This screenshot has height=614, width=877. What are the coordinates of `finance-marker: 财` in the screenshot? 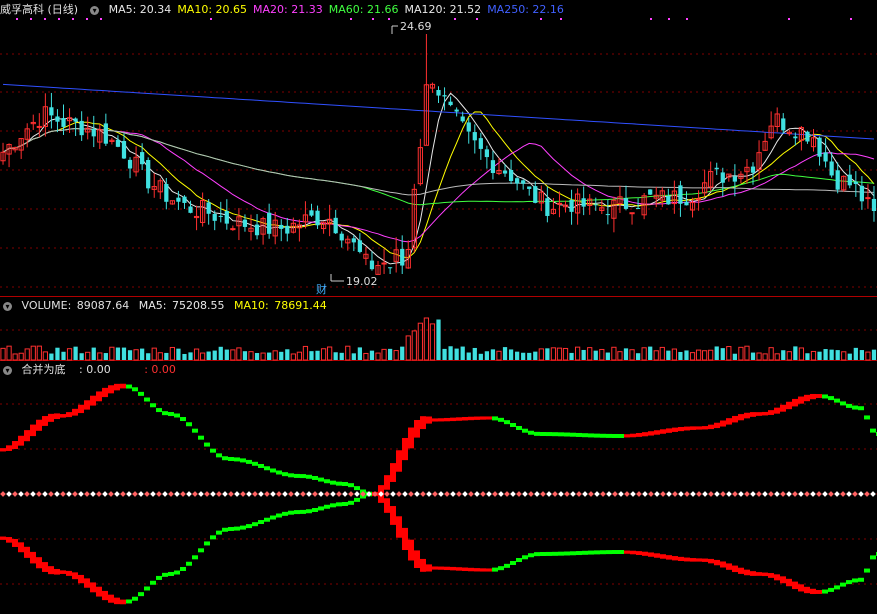 It's located at (321, 289).